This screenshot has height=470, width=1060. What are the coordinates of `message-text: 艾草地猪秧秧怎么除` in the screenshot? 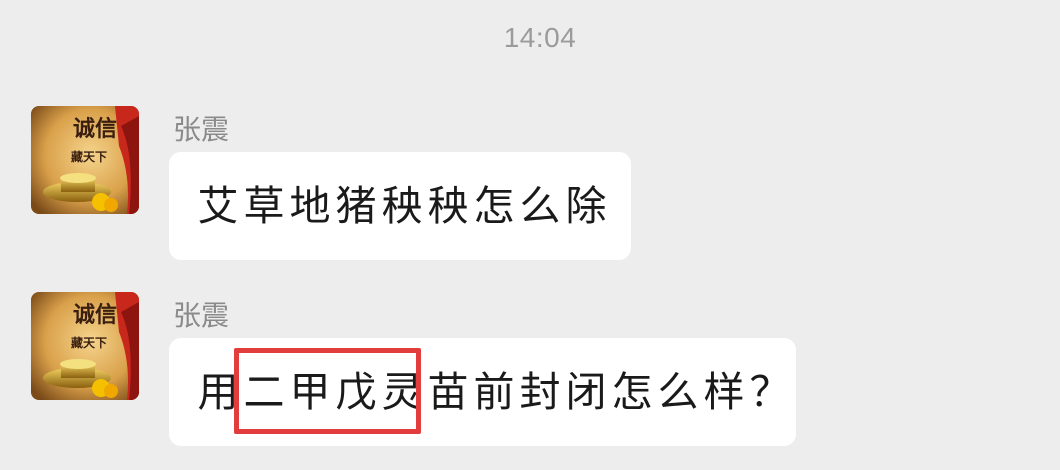 It's located at (402, 206).